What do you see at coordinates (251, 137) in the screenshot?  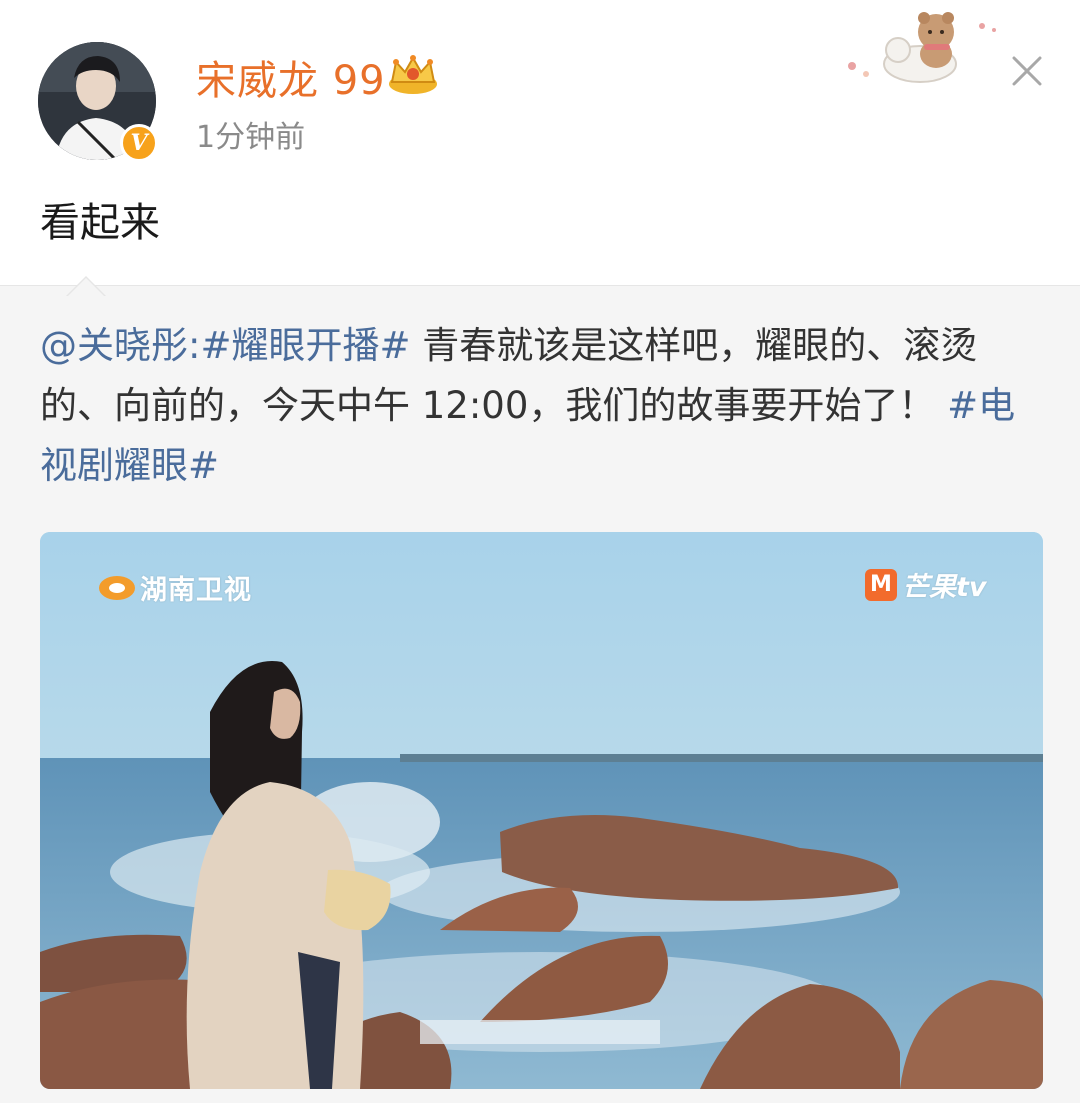 I see `post-time: 1分钟前` at bounding box center [251, 137].